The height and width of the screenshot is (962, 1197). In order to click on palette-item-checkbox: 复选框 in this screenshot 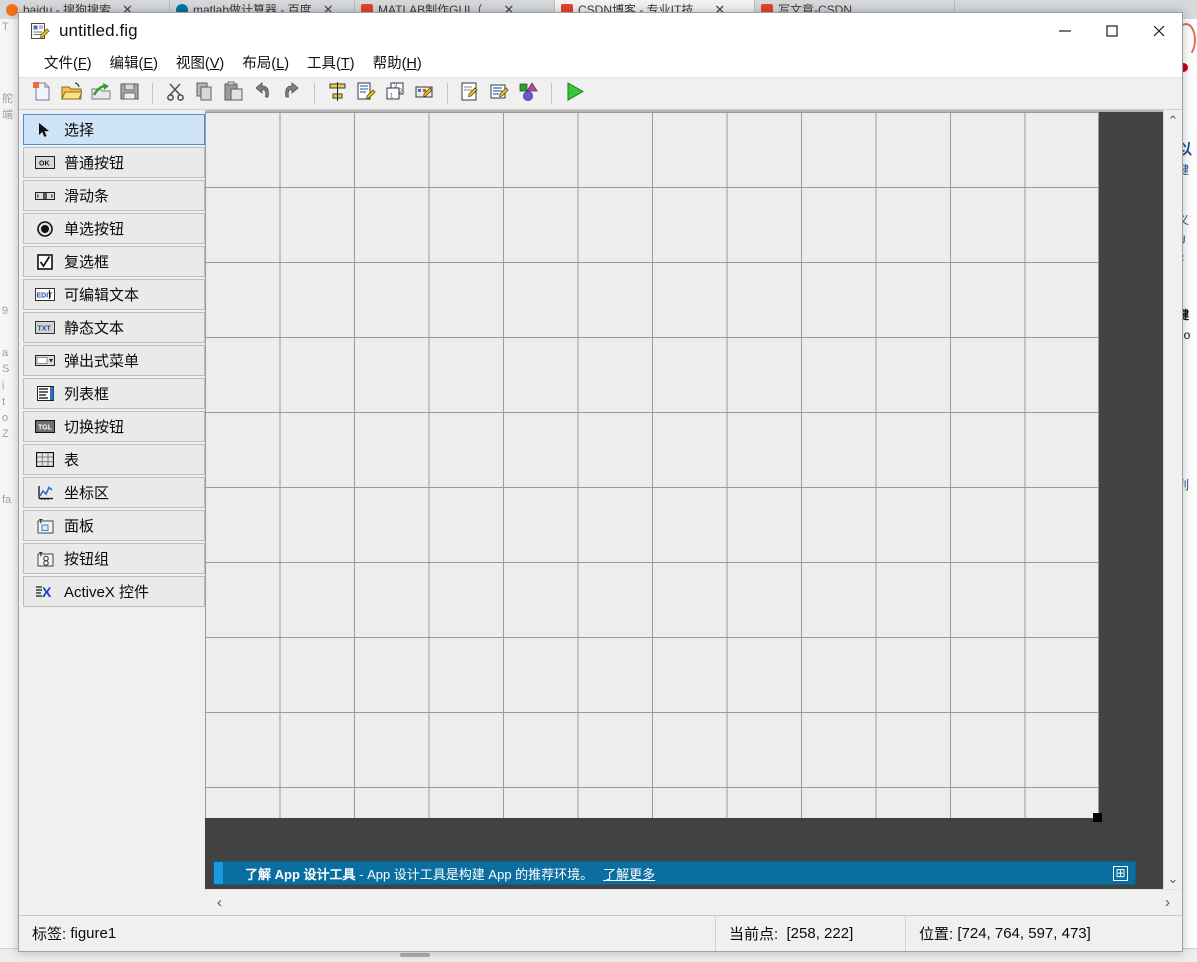, I will do `click(114, 261)`.